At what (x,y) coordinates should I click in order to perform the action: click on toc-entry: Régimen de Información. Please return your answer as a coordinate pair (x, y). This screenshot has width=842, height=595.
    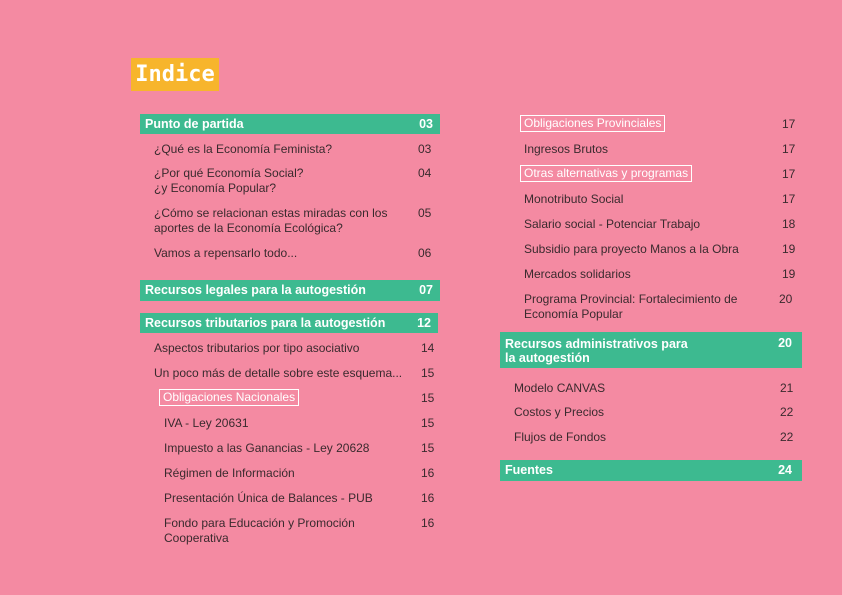
    Looking at the image, I should click on (229, 473).